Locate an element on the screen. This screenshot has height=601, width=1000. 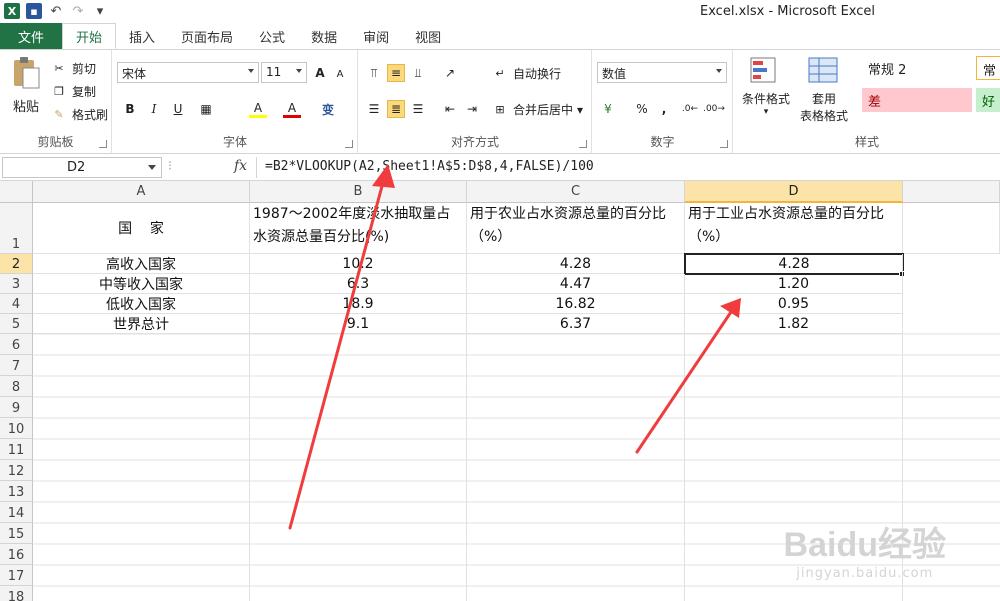
cell-a5: 世界总计 is located at coordinates (141, 324).